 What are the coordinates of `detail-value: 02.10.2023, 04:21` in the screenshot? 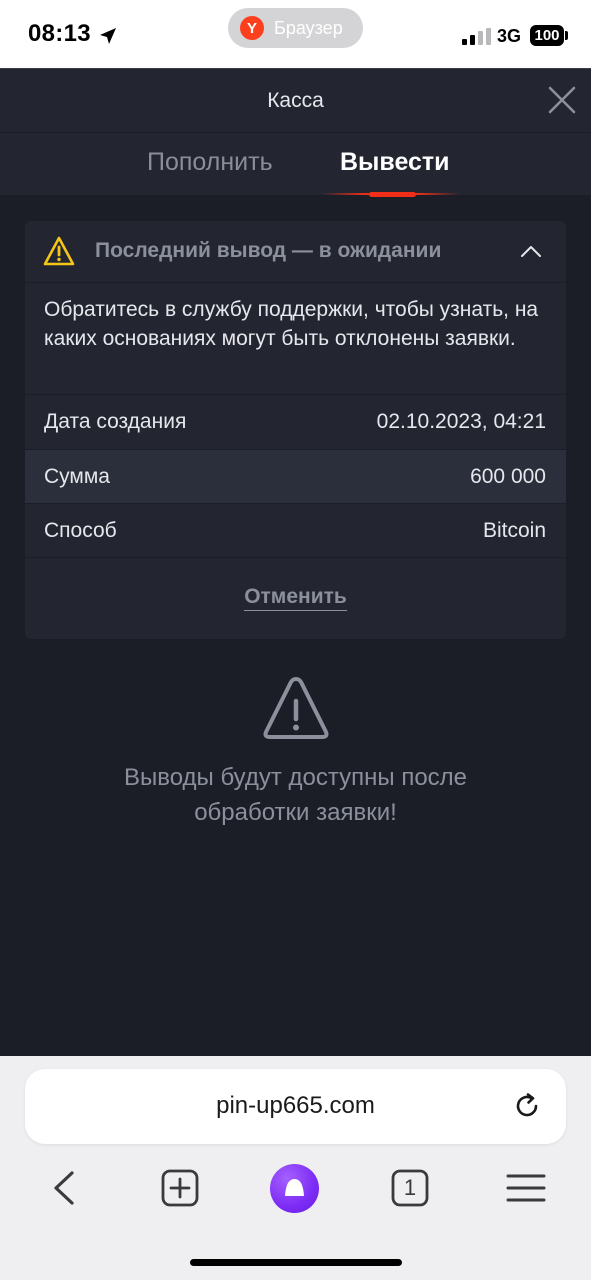 It's located at (461, 421).